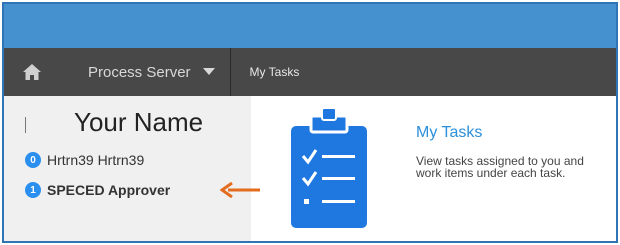 The height and width of the screenshot is (245, 620). I want to click on nav-divider, so click(230, 72).